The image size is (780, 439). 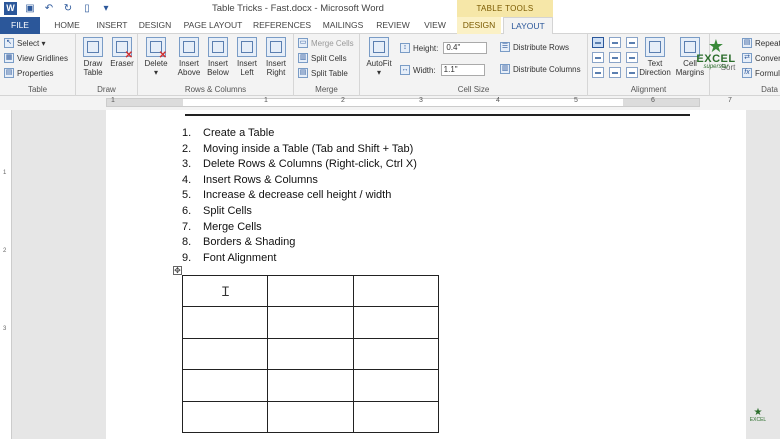 I want to click on eraser-icon, so click(x=122, y=48).